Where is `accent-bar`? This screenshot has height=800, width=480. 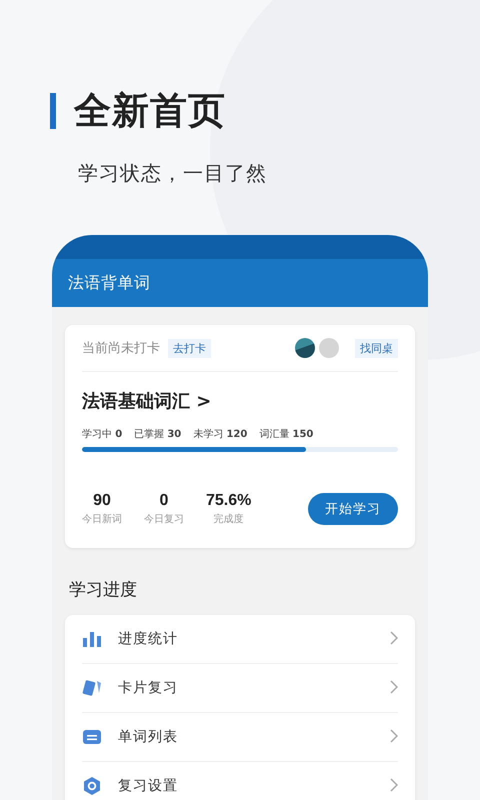 accent-bar is located at coordinates (53, 111).